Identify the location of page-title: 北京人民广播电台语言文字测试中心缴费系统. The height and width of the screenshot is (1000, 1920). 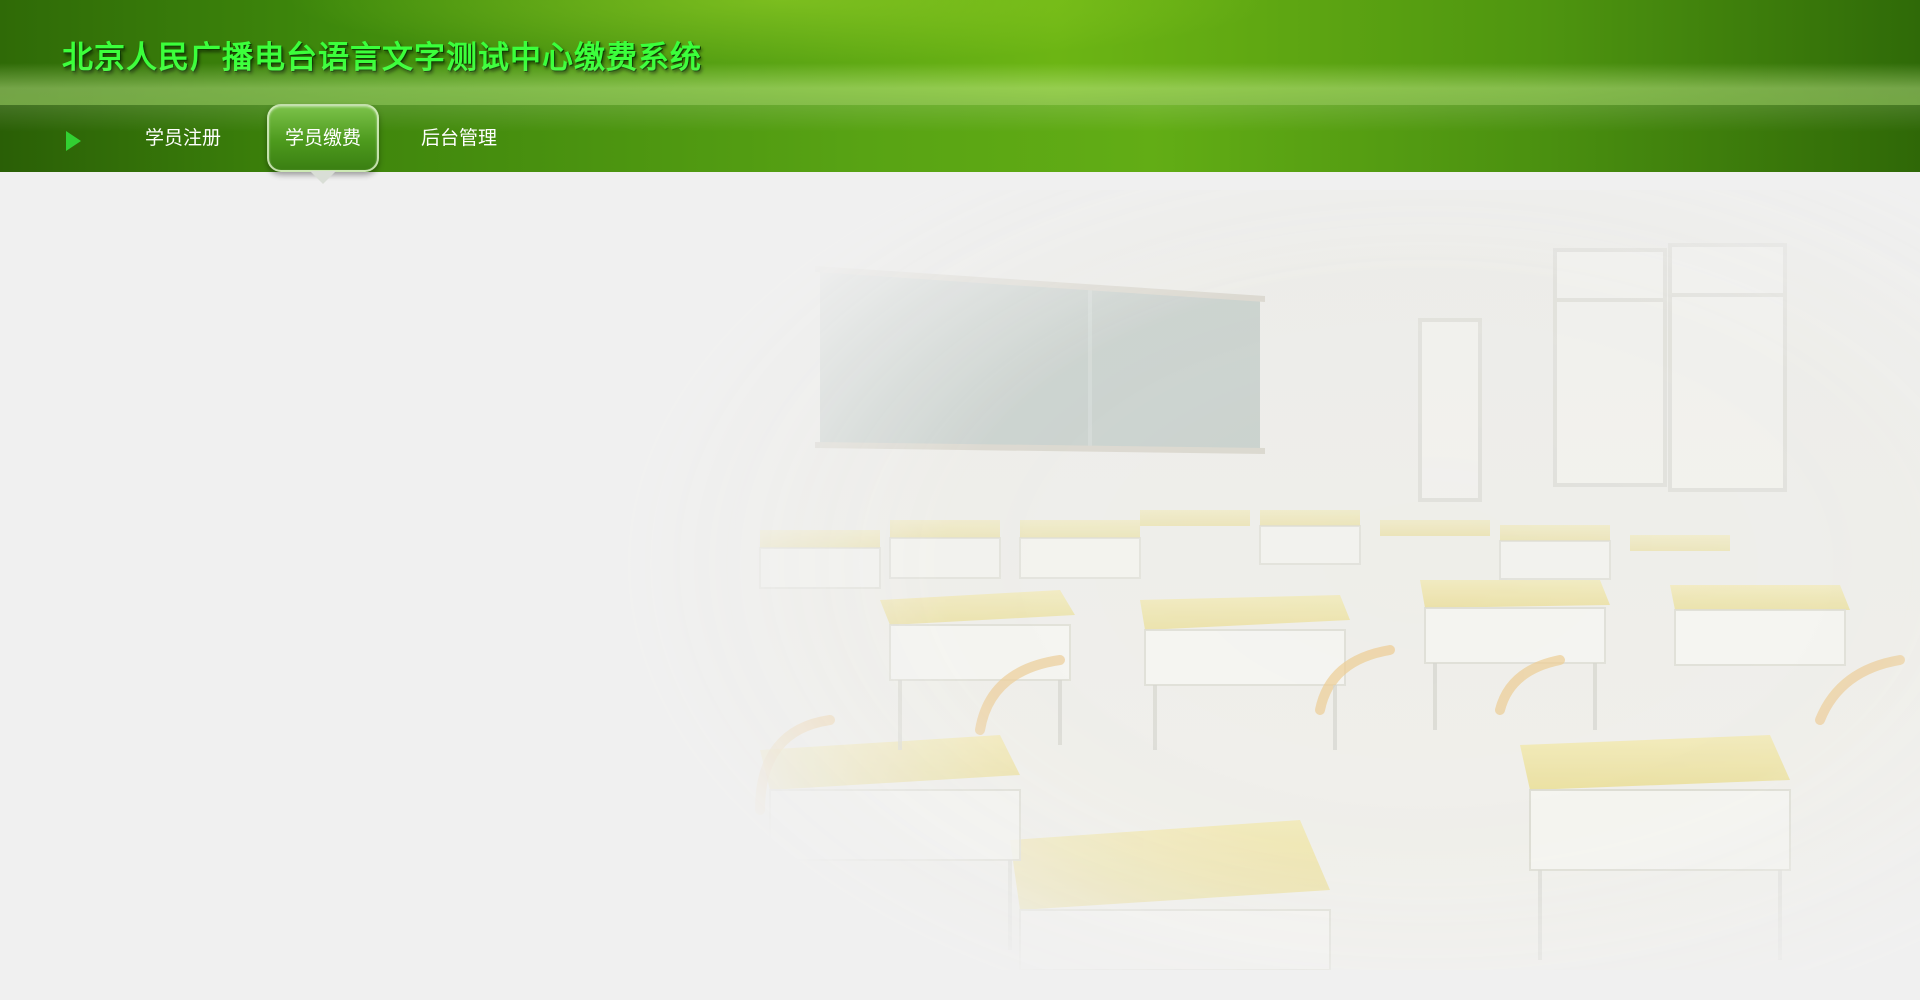
(382, 58).